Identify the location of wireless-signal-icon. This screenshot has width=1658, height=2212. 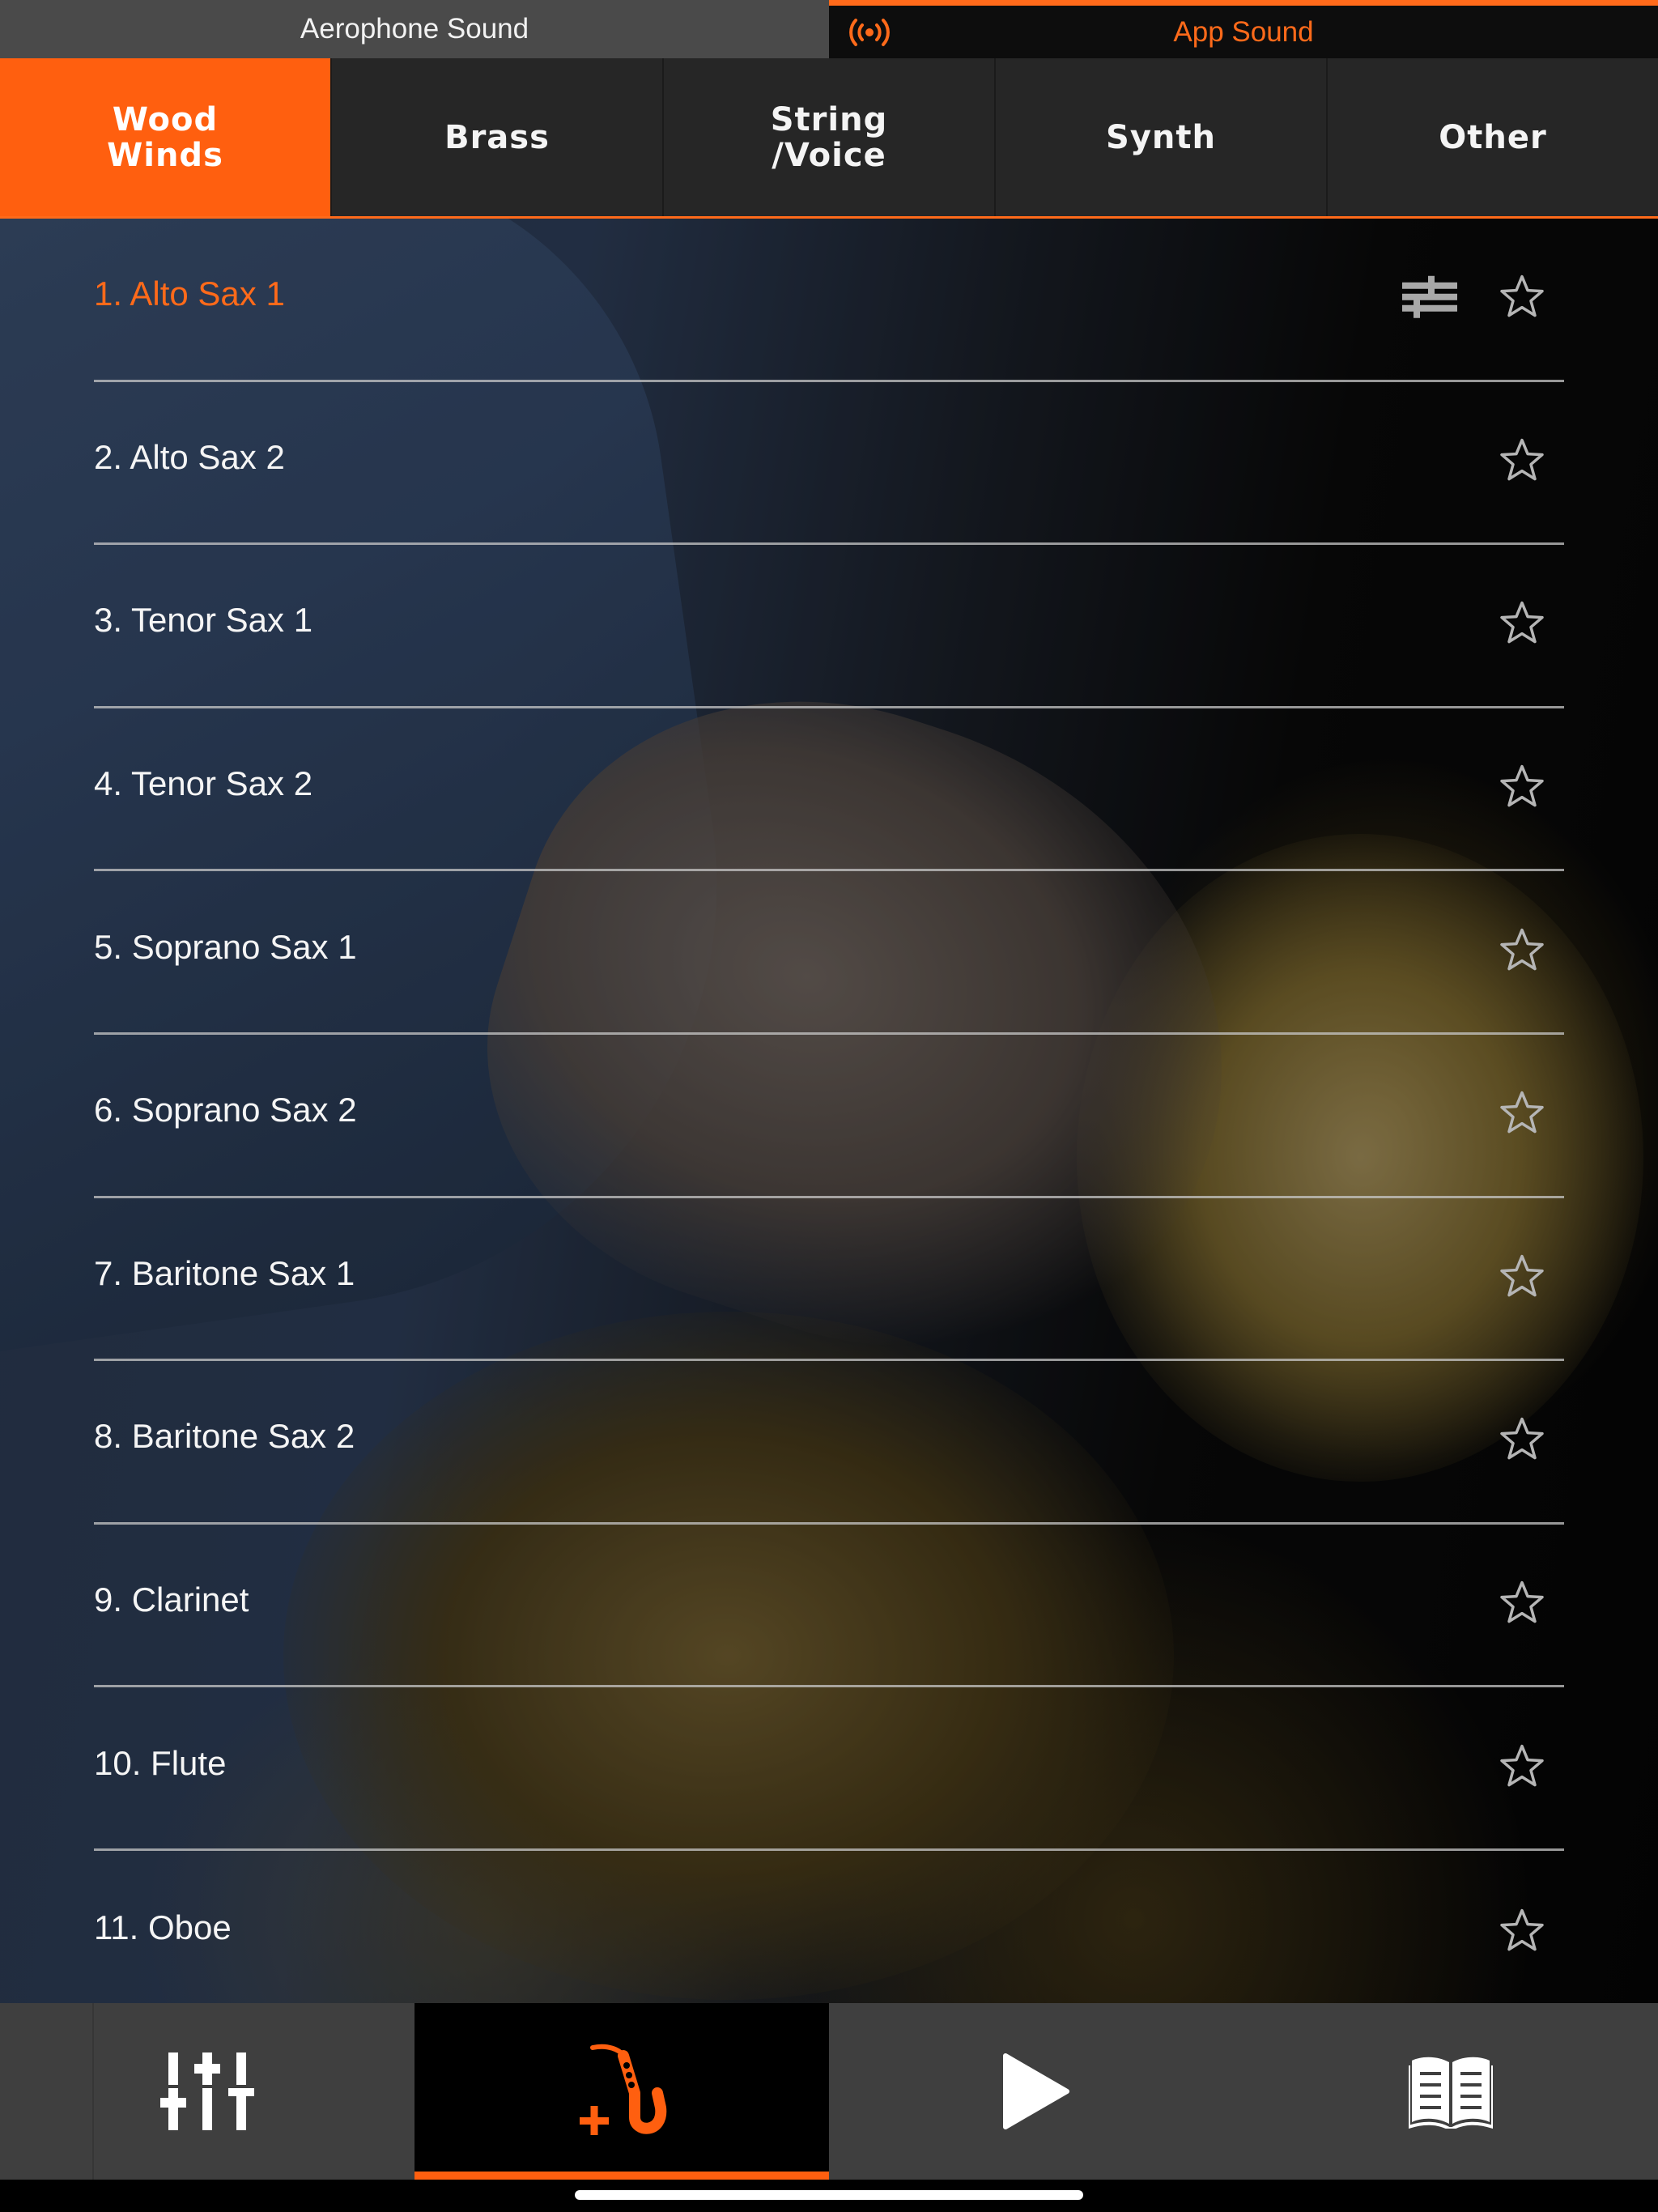
(869, 32).